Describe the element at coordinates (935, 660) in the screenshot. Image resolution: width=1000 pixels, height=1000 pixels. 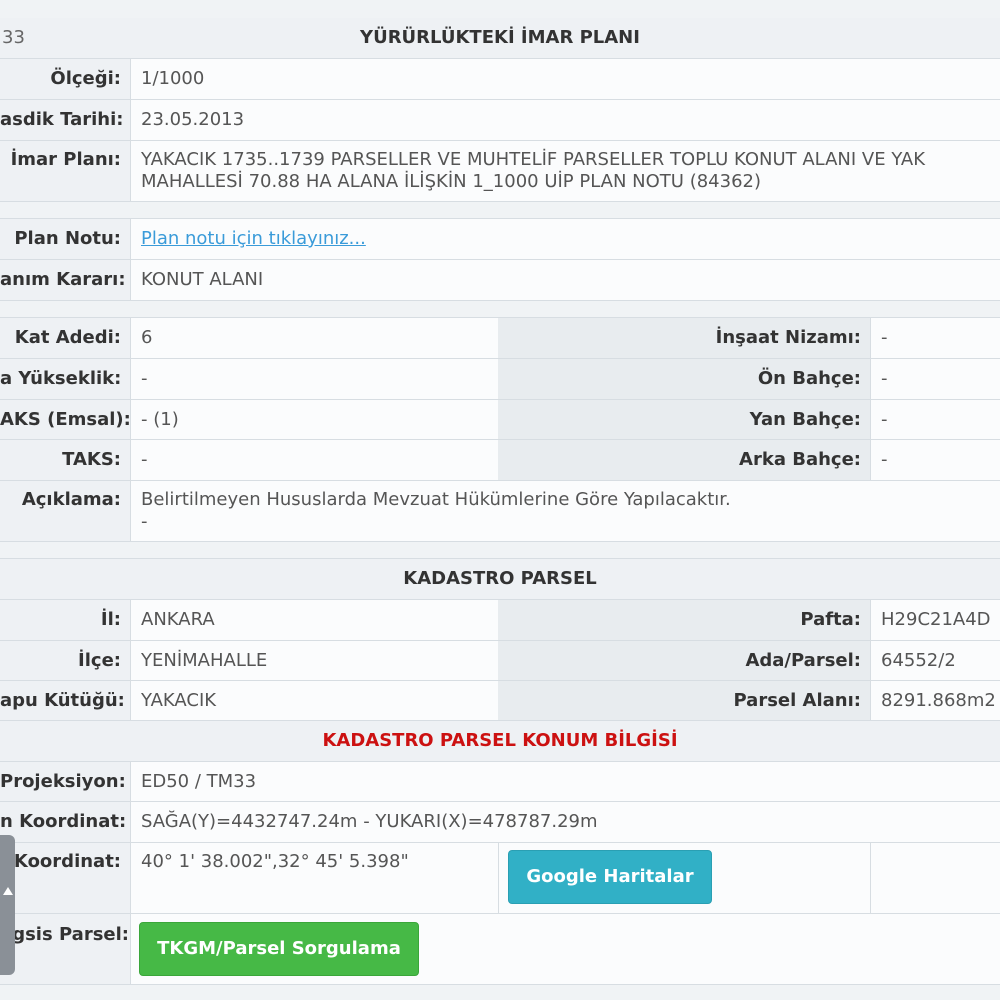
I see `ada-parsel-value: 64552/2` at that location.